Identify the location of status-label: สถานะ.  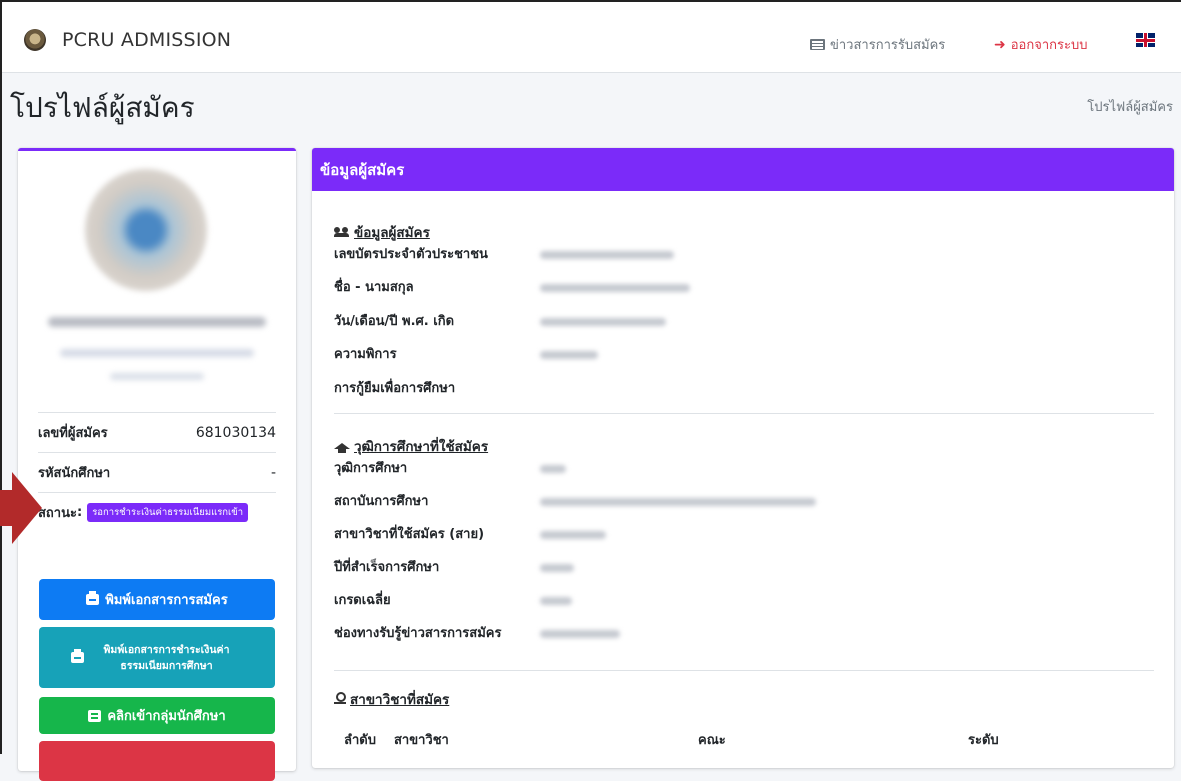
(57, 513).